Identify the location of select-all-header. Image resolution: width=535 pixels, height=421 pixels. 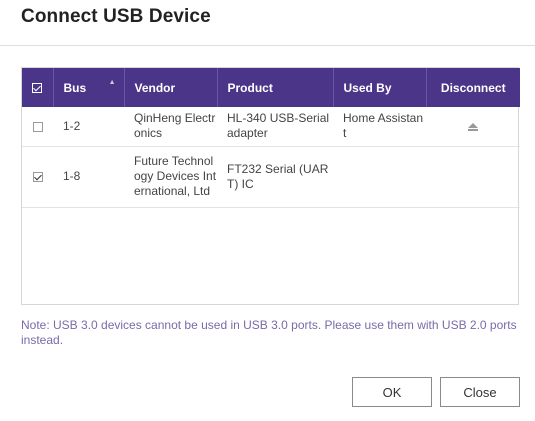
(38, 87).